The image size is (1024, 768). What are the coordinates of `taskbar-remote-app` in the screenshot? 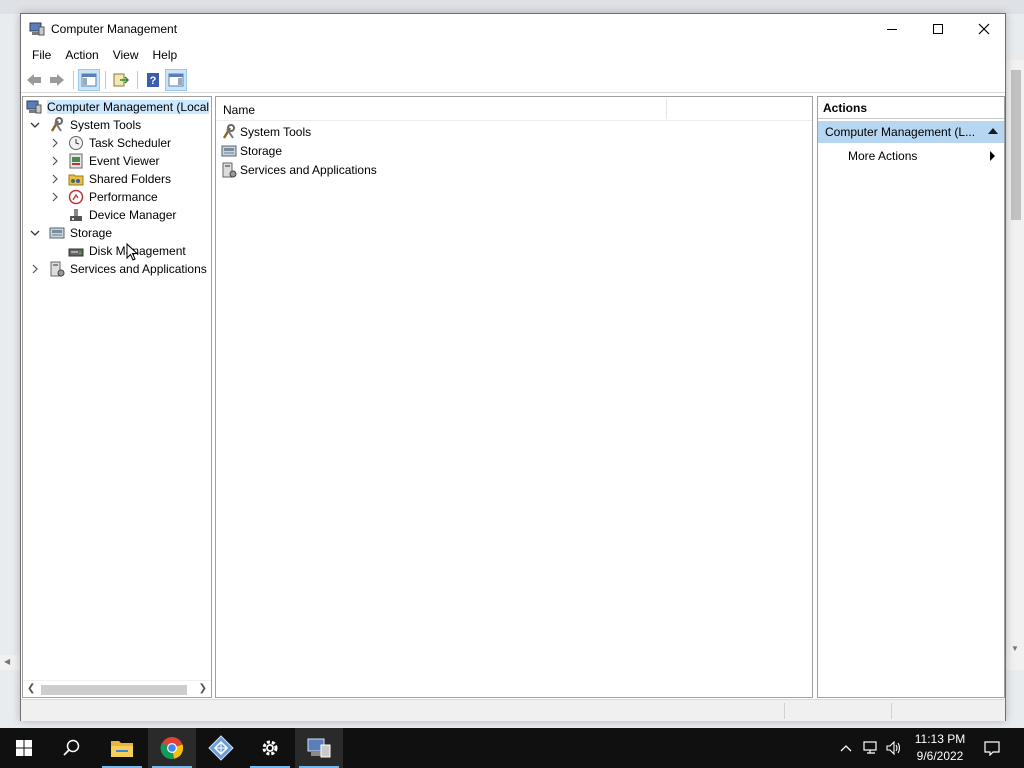 It's located at (221, 748).